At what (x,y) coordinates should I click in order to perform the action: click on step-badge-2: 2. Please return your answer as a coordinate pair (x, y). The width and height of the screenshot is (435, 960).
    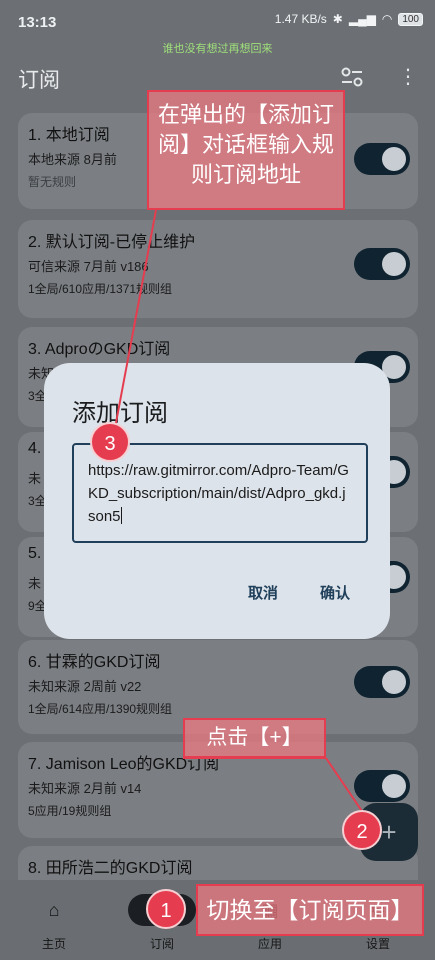
    Looking at the image, I should click on (362, 830).